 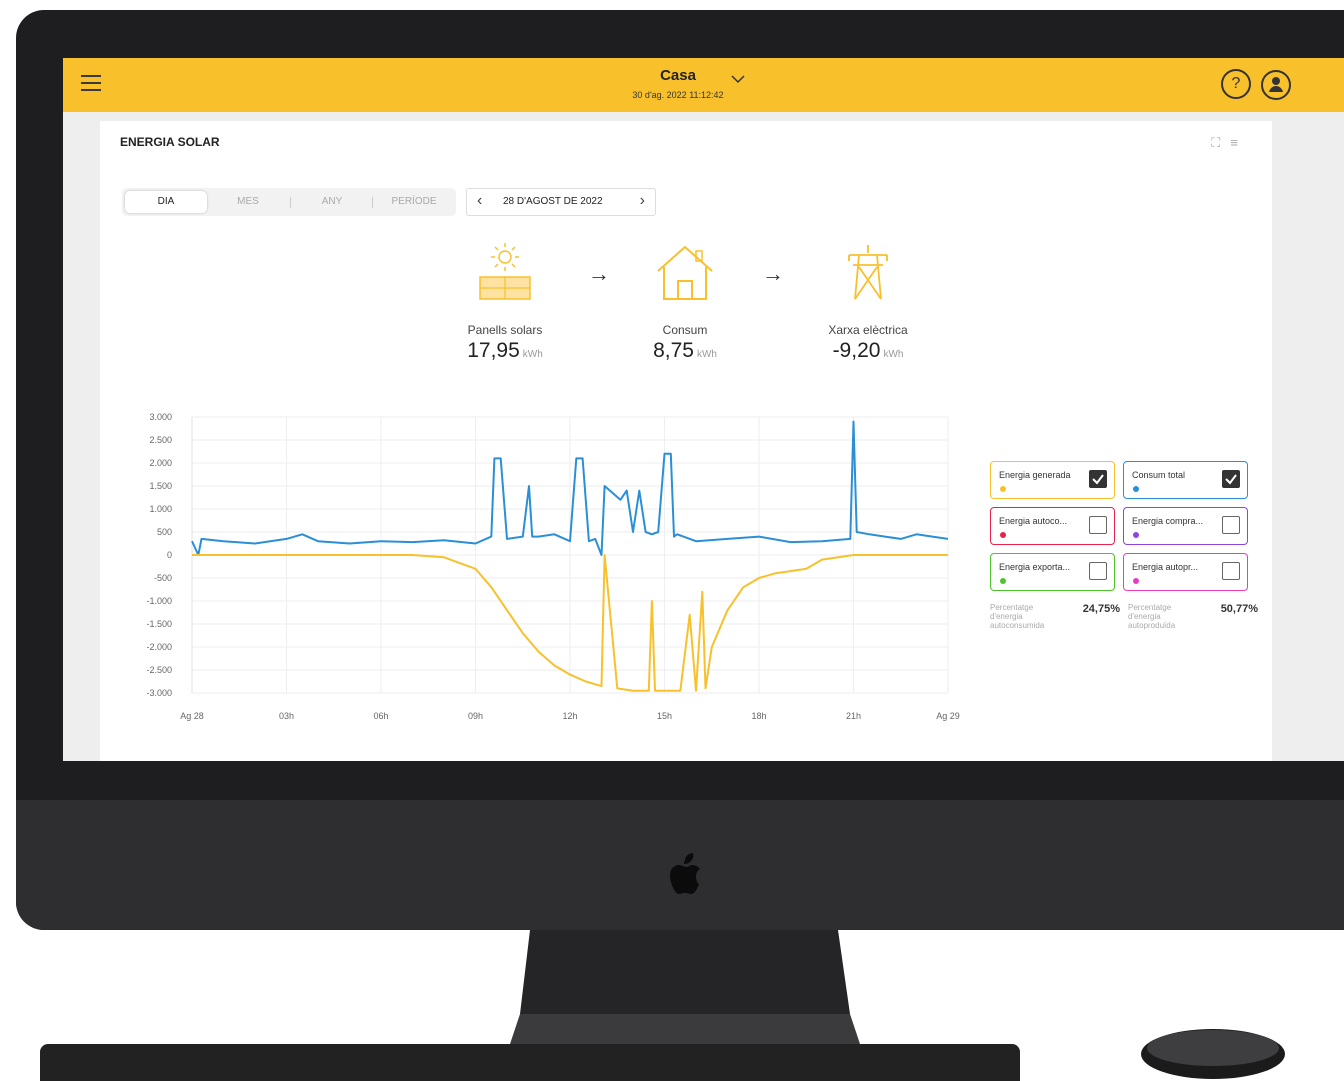 I want to click on solar-panel-icon, so click(x=505, y=271).